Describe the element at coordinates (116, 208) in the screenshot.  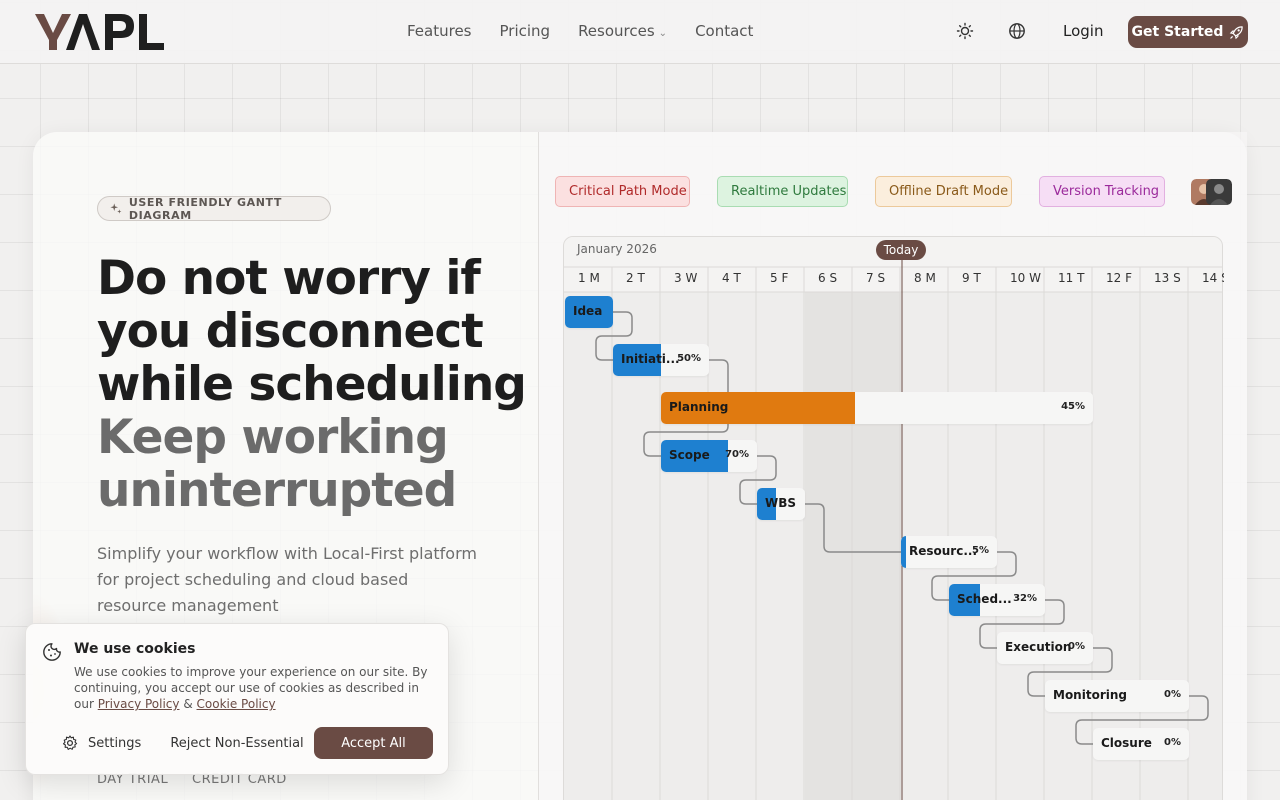
I see `sparkles-icon` at that location.